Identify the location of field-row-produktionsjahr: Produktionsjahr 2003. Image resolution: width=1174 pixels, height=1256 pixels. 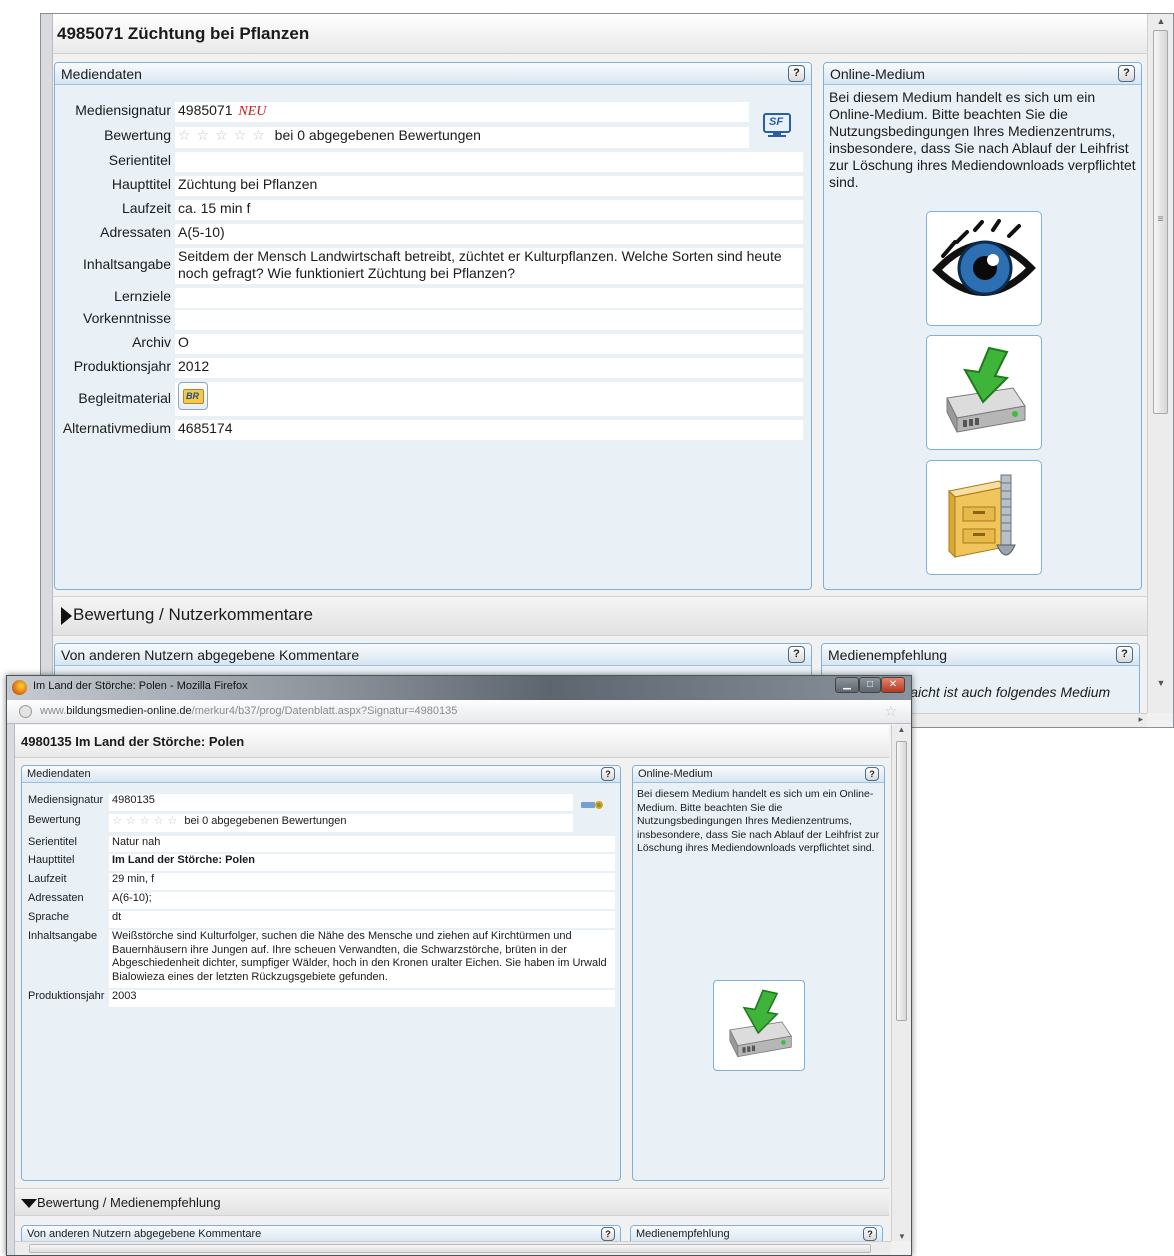
(319, 997).